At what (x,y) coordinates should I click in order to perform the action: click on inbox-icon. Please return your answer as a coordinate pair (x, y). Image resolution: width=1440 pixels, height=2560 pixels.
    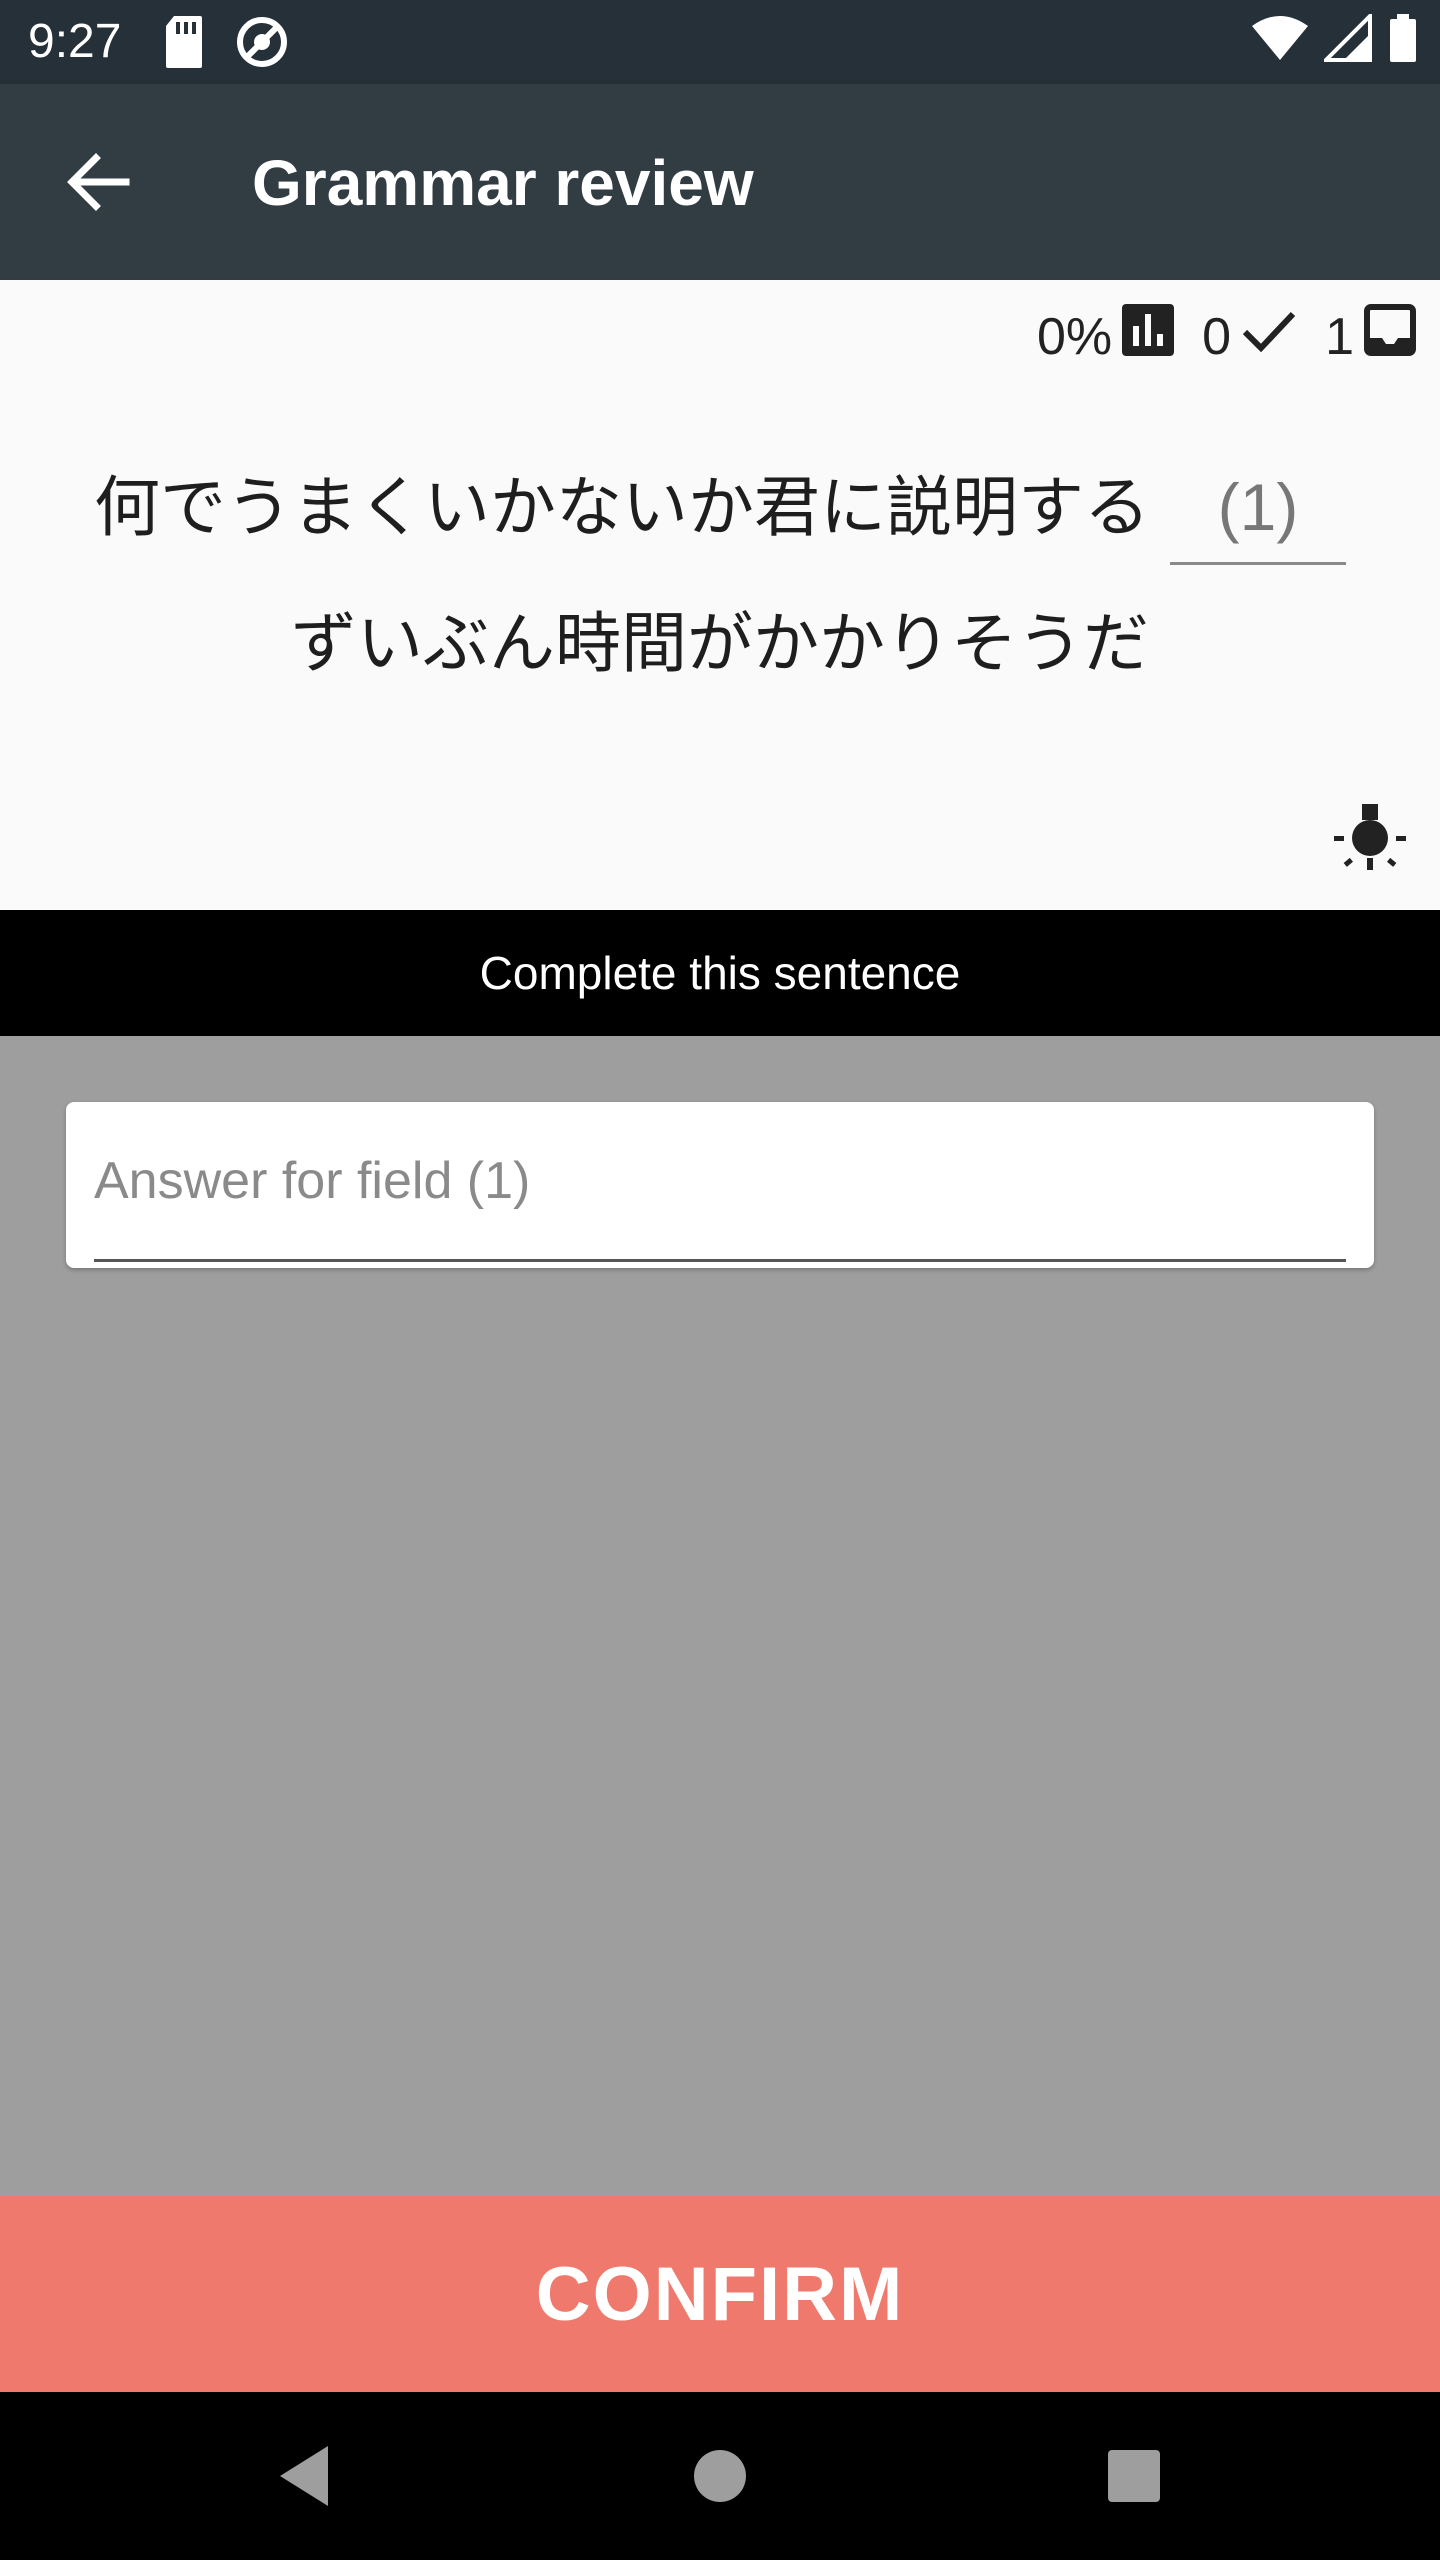
    Looking at the image, I should click on (1390, 336).